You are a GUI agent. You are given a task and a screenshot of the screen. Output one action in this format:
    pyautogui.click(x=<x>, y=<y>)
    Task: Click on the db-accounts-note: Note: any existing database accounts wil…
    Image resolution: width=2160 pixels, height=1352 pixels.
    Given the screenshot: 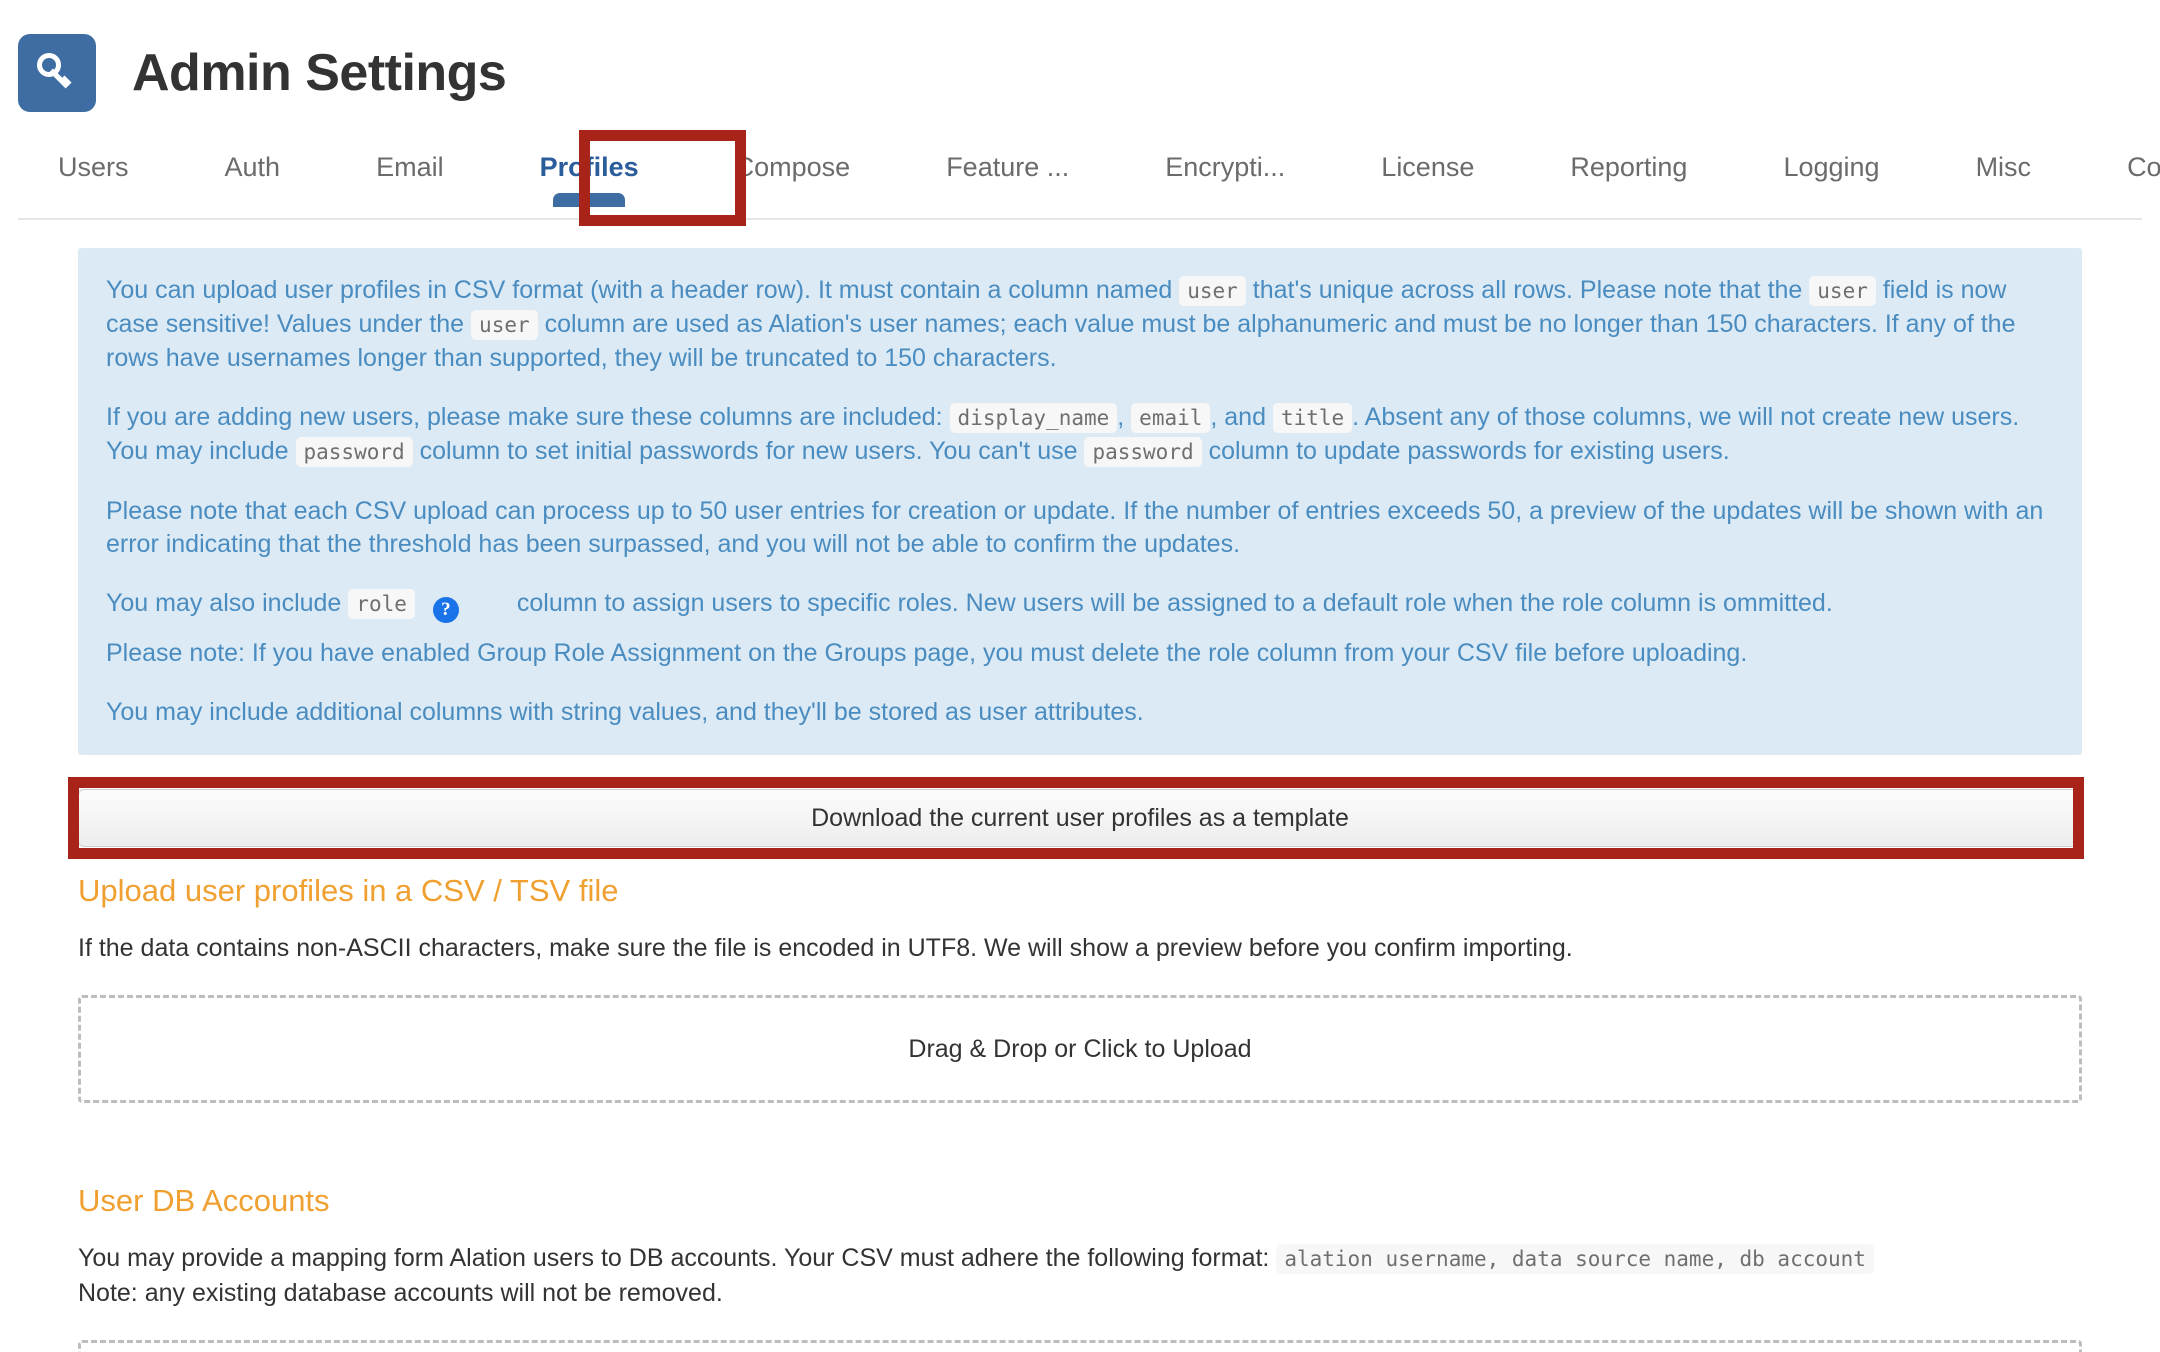 What is the action you would take?
    pyautogui.click(x=400, y=1293)
    